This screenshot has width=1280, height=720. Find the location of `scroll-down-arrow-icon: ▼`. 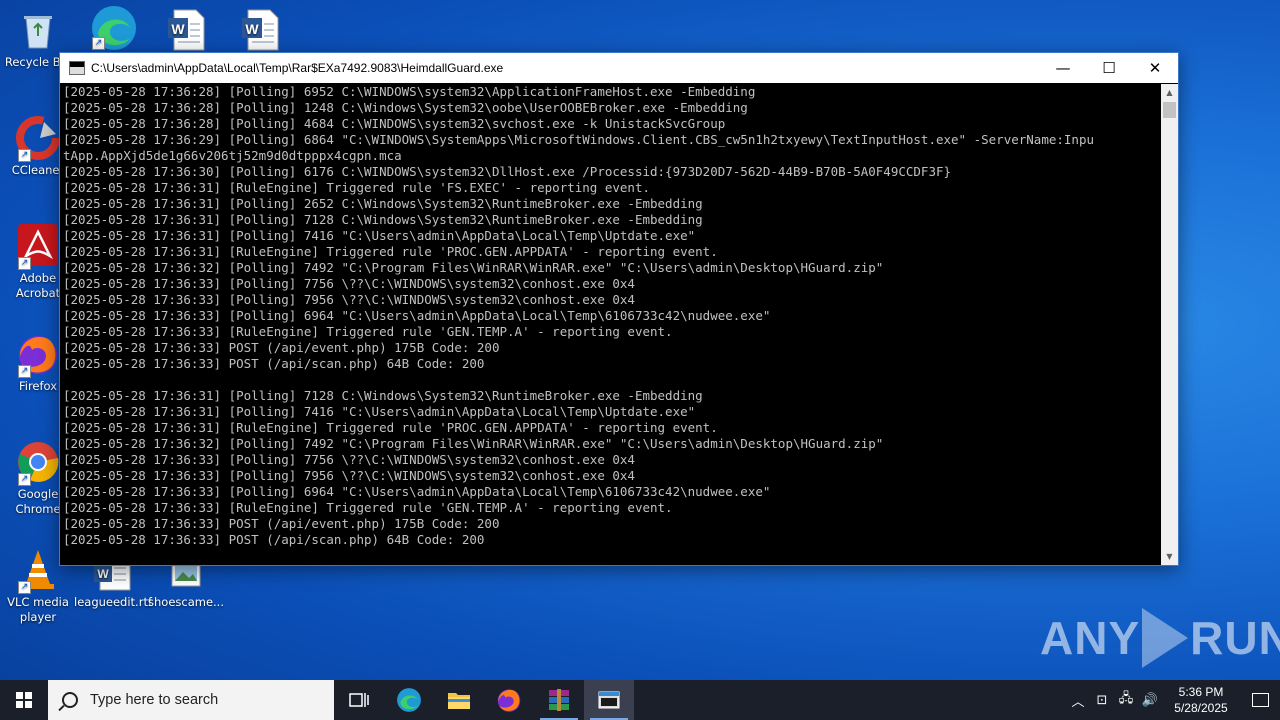

scroll-down-arrow-icon: ▼ is located at coordinates (1169, 556).